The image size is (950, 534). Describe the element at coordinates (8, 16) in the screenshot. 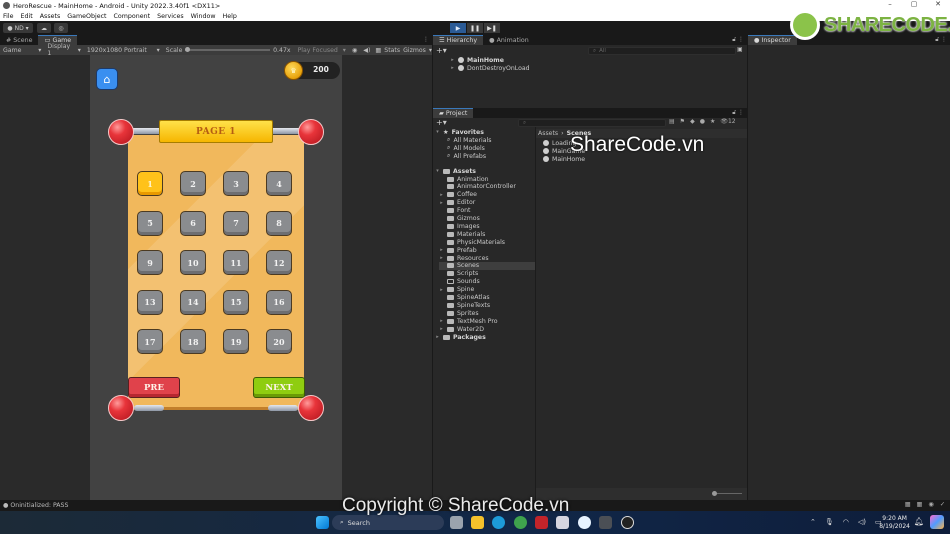

I see `menu-file: File` at that location.